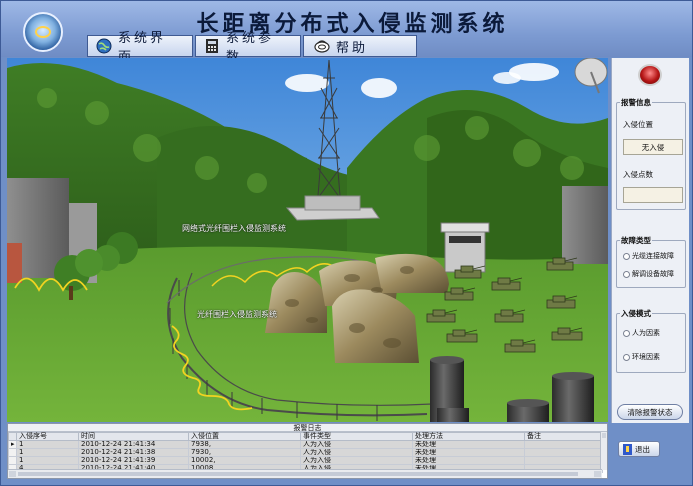 This screenshot has width=693, height=486. I want to click on cell-time: 2010-12-24 21:41:38, so click(133, 452).